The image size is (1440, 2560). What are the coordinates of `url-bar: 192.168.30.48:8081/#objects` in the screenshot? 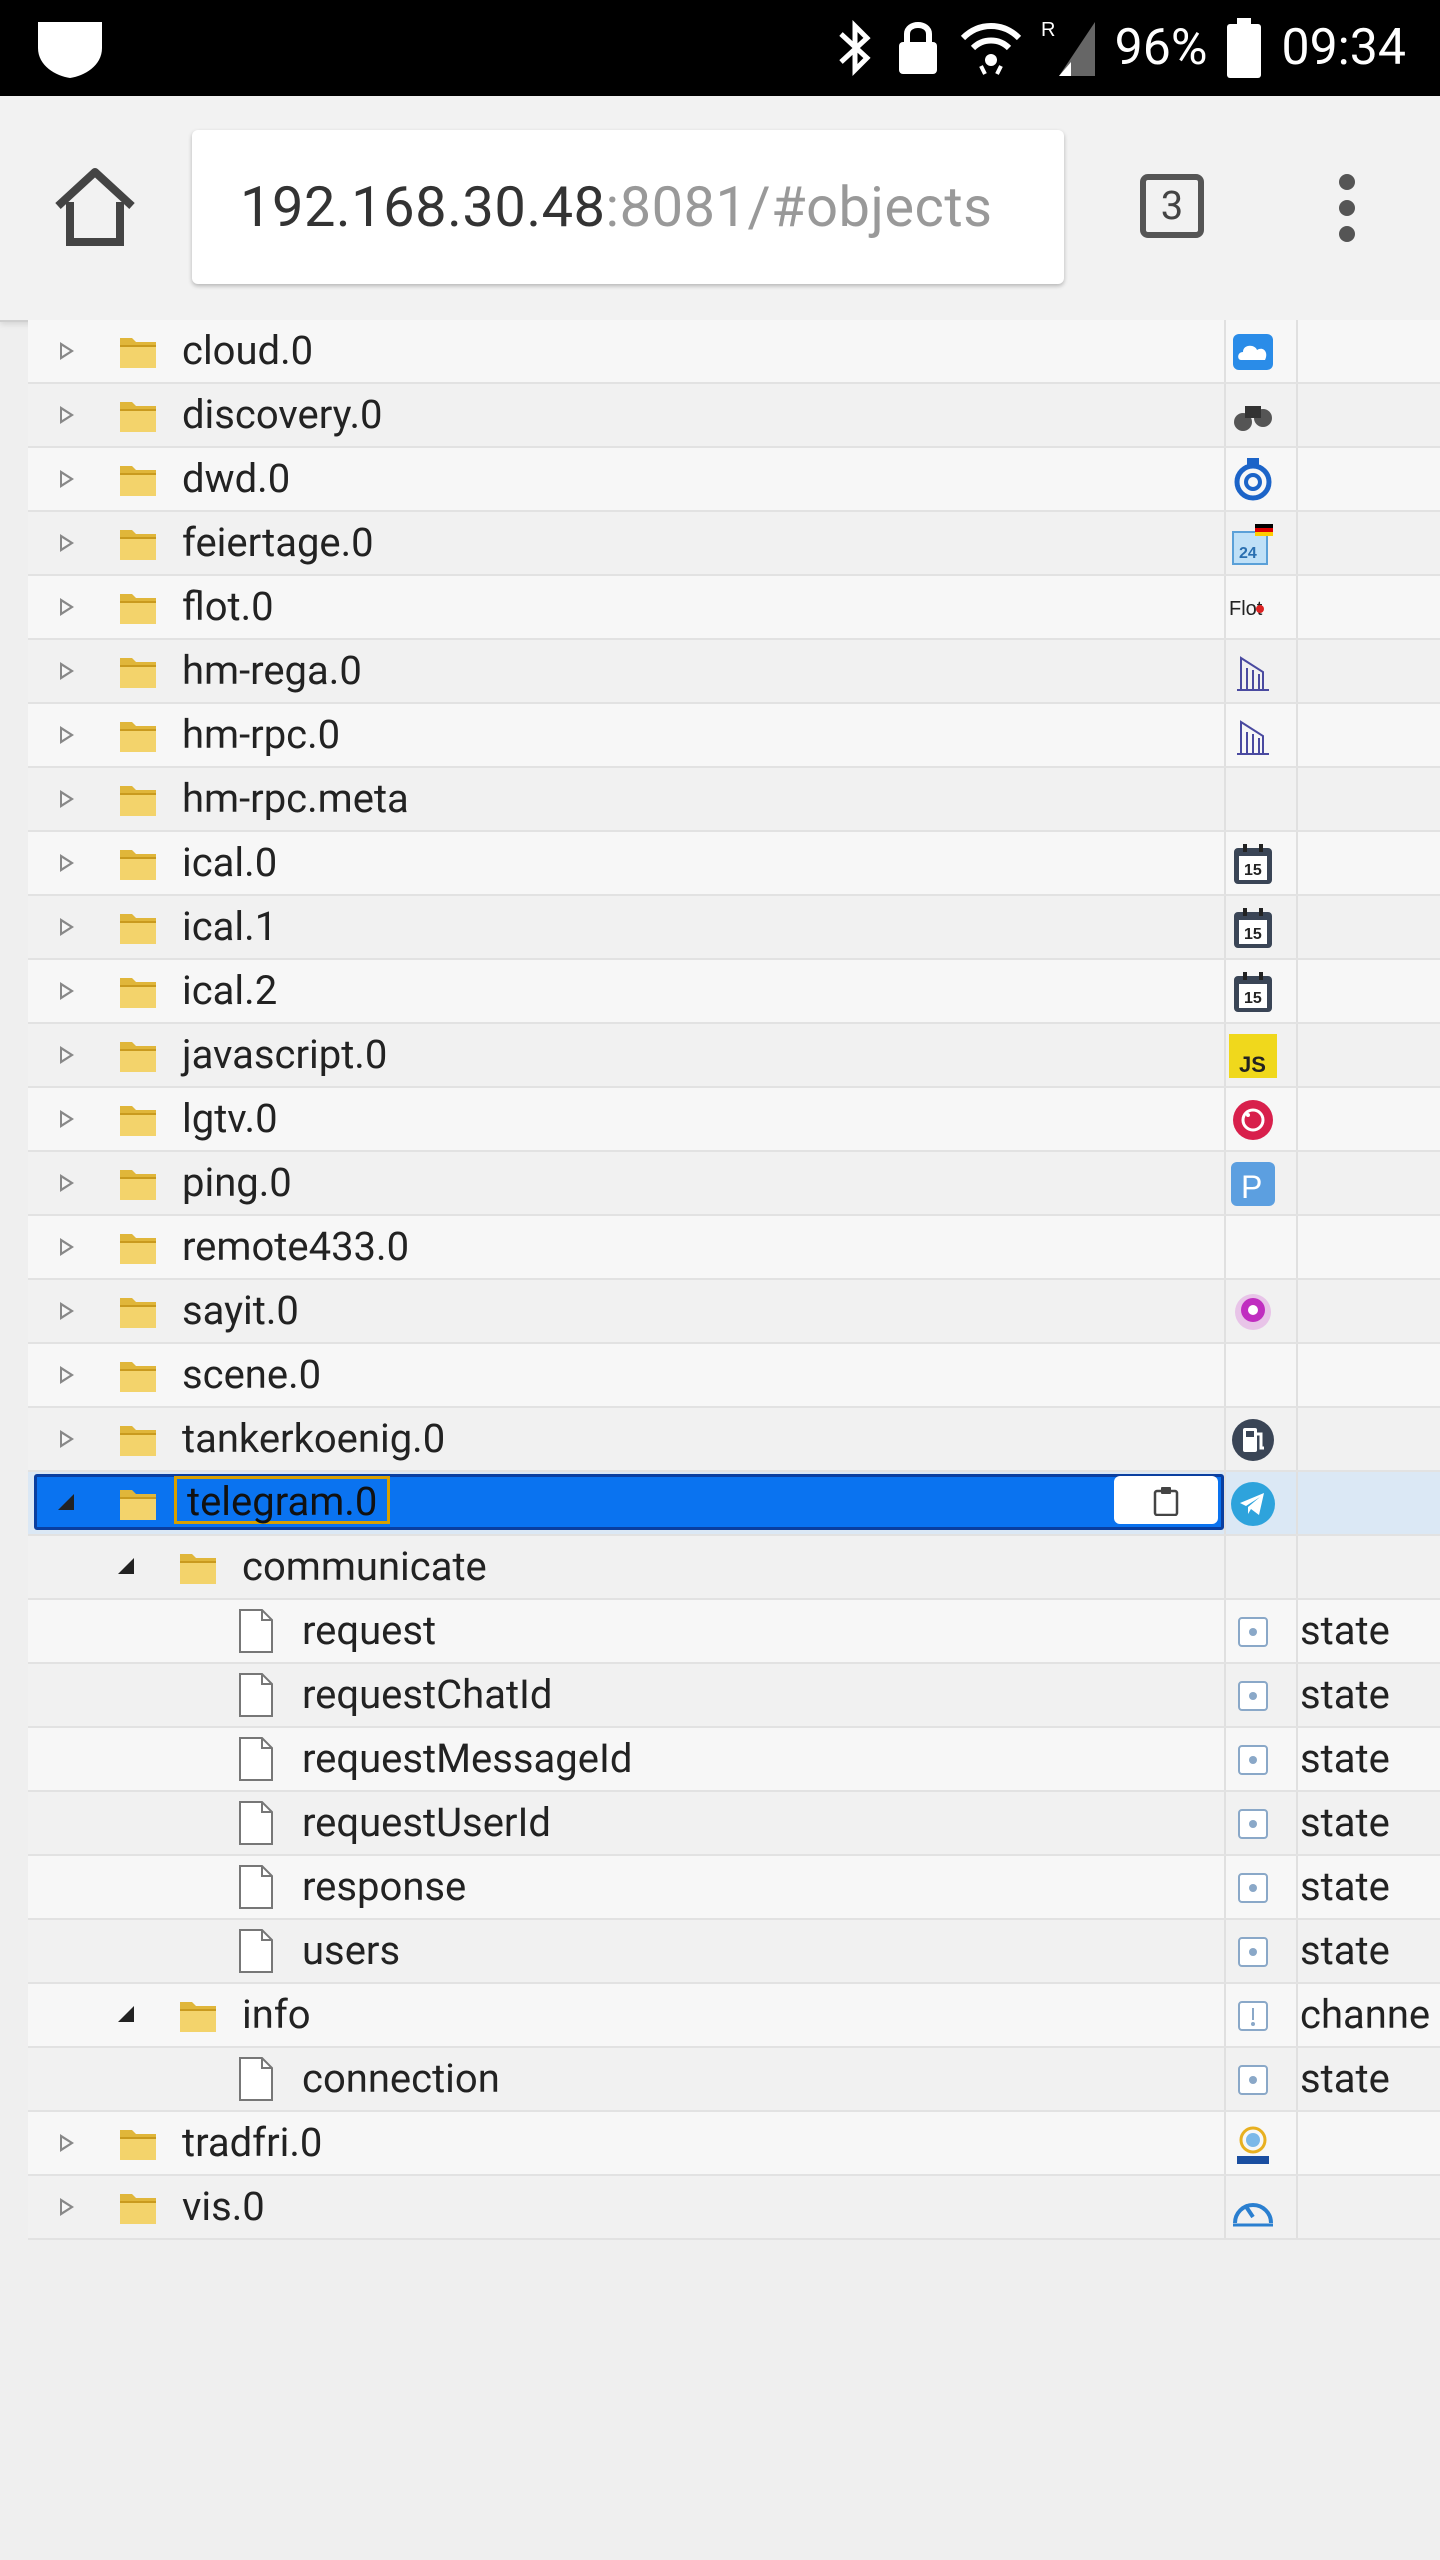 It's located at (628, 207).